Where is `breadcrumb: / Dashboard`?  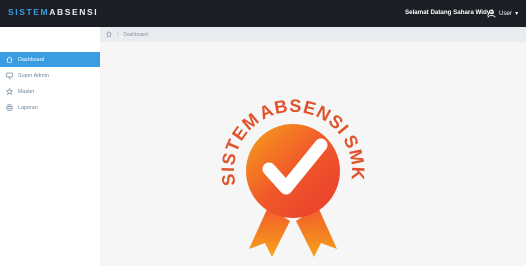 breadcrumb: / Dashboard is located at coordinates (313, 34).